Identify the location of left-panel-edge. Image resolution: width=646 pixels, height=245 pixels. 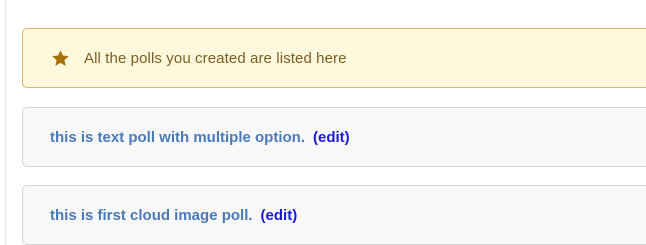
(3, 122).